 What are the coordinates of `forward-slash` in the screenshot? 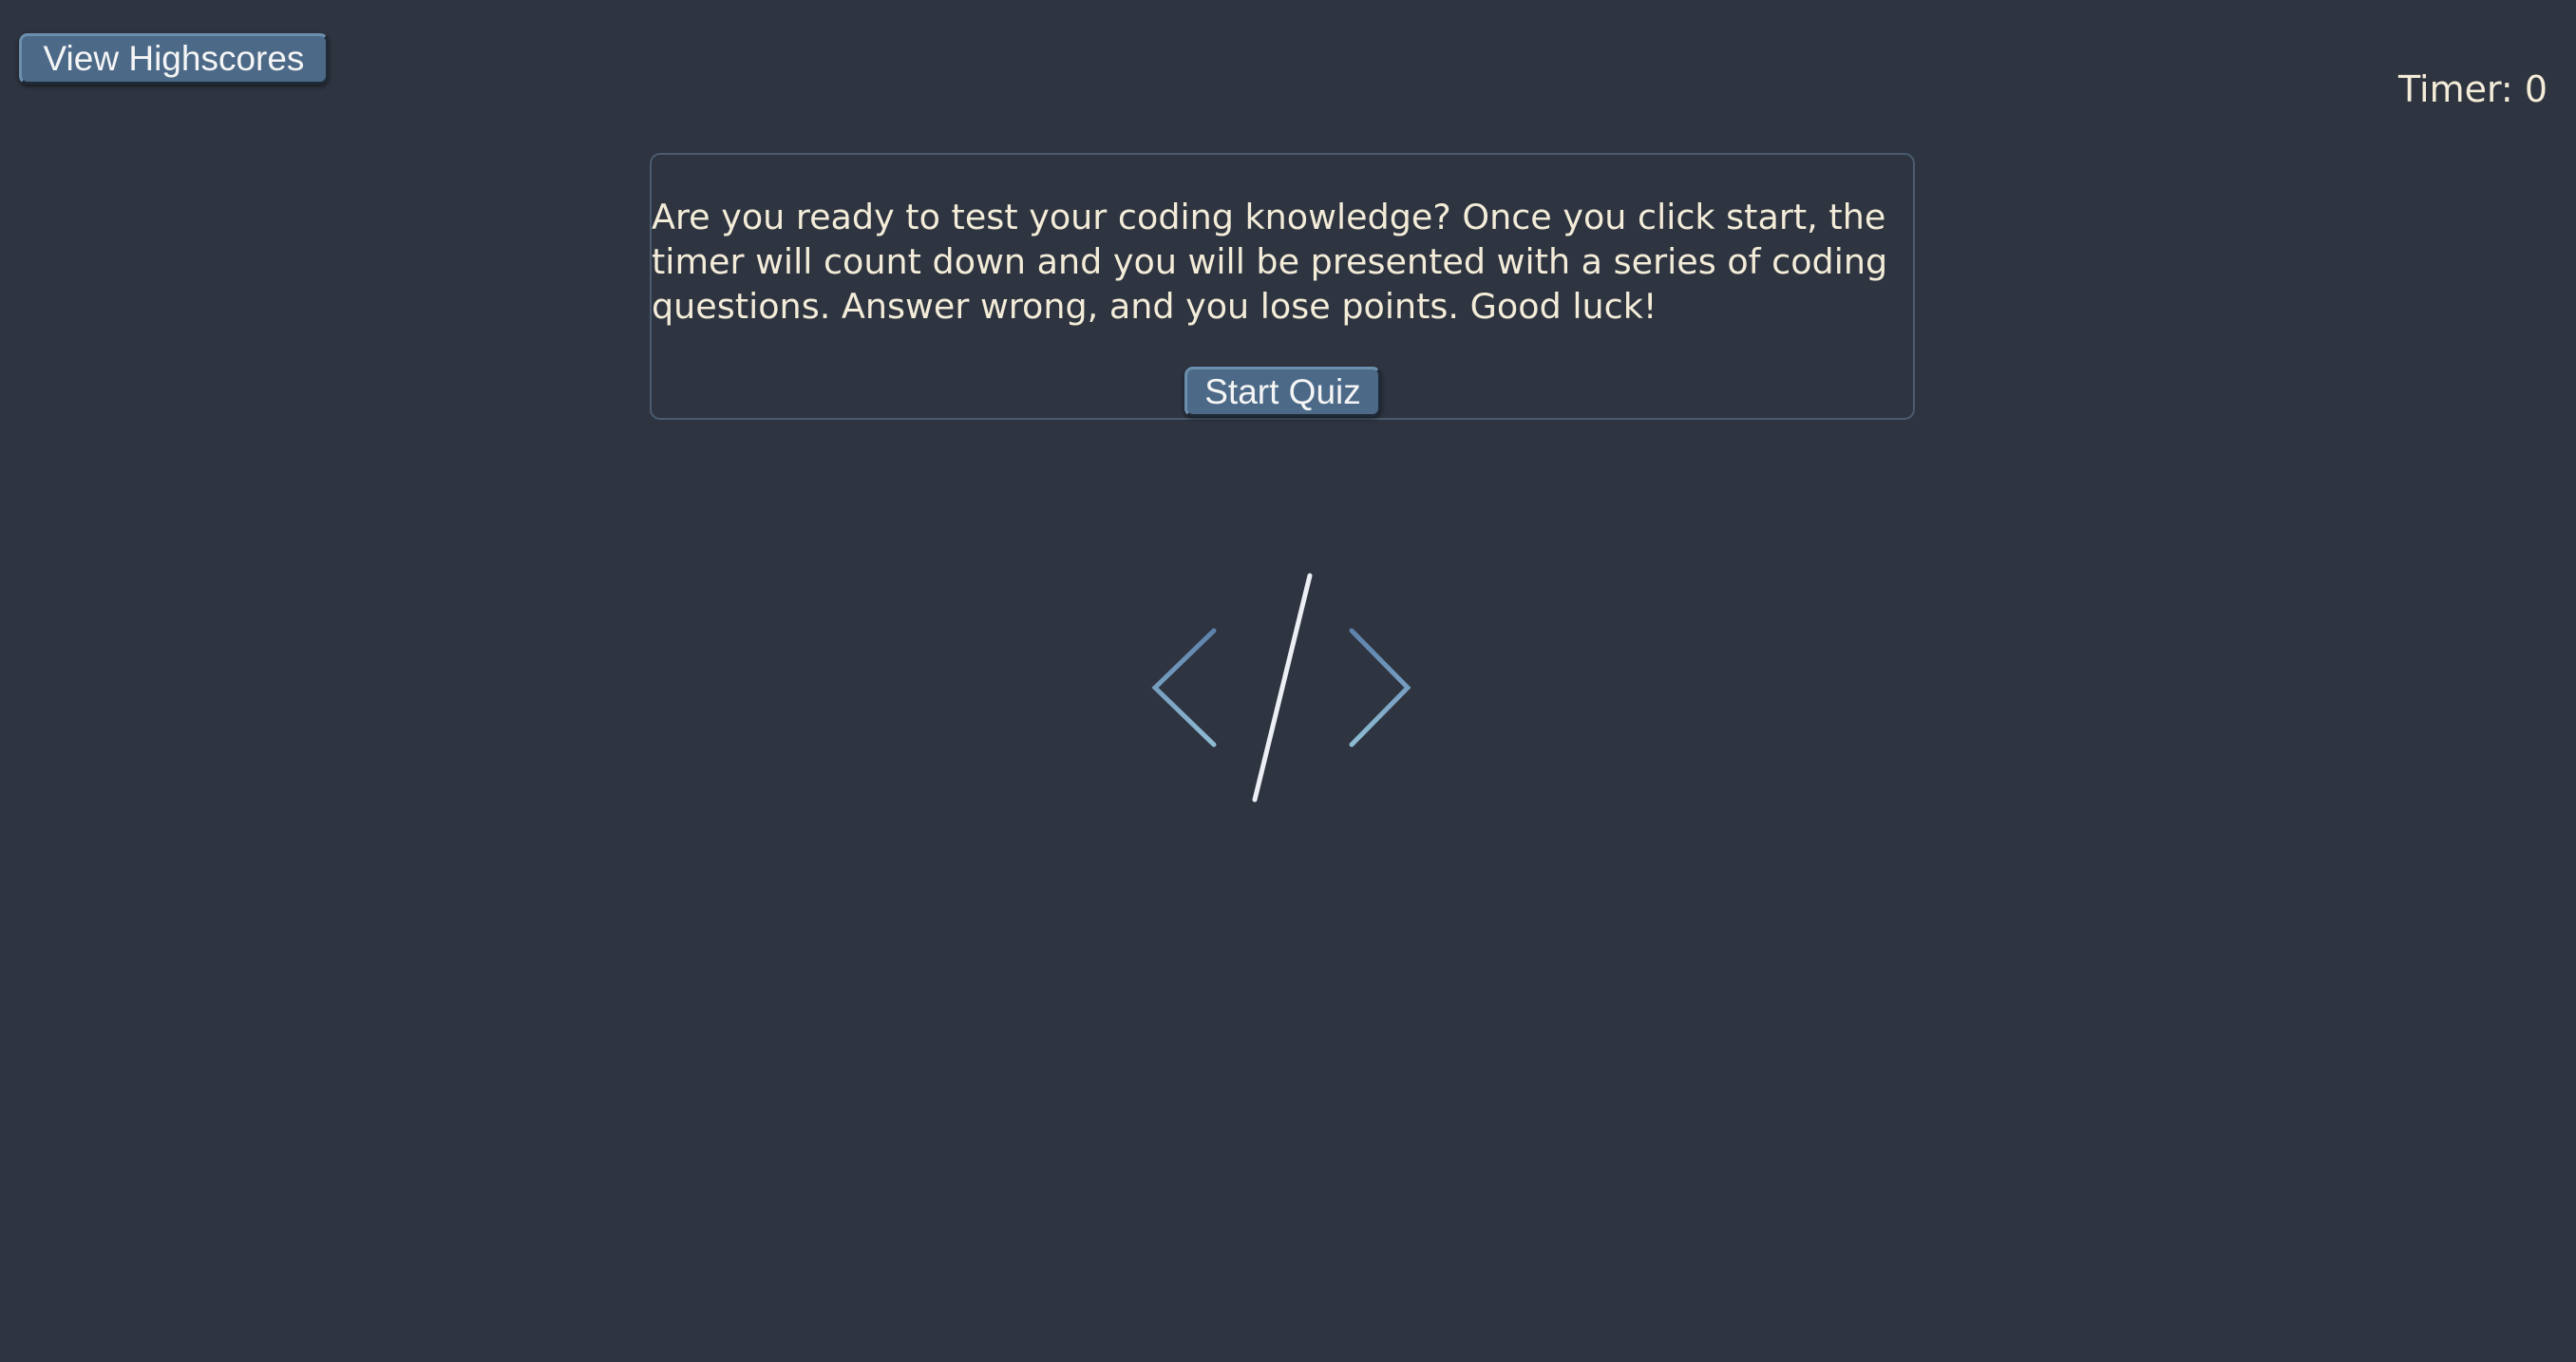 It's located at (1282, 688).